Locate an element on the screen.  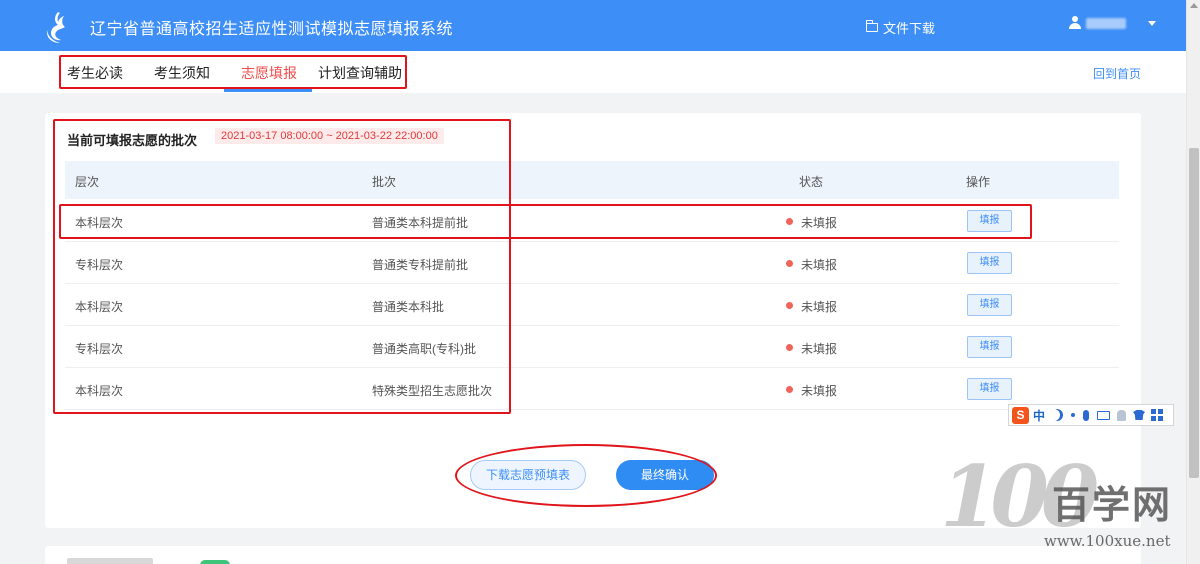
sogou-logo-icon: S is located at coordinates (1020, 415).